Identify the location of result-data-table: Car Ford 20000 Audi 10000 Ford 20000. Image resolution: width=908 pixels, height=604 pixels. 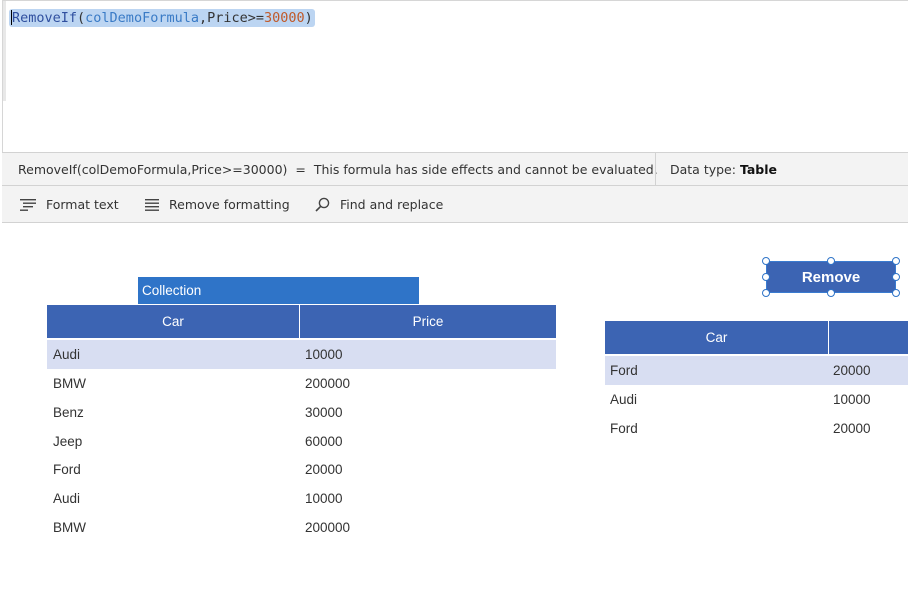
(756, 386).